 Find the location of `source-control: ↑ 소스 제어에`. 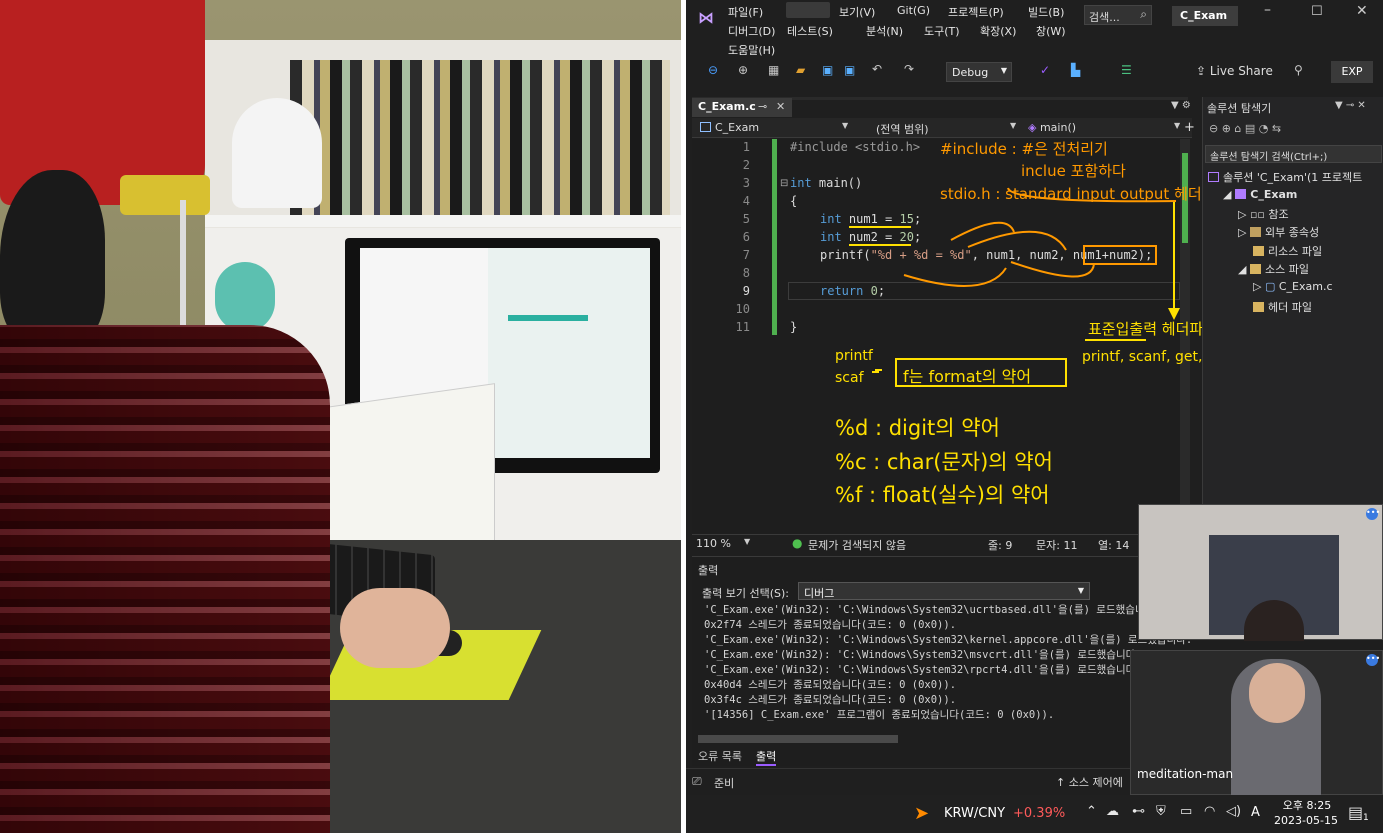

source-control: ↑ 소스 제어에 is located at coordinates (1089, 782).